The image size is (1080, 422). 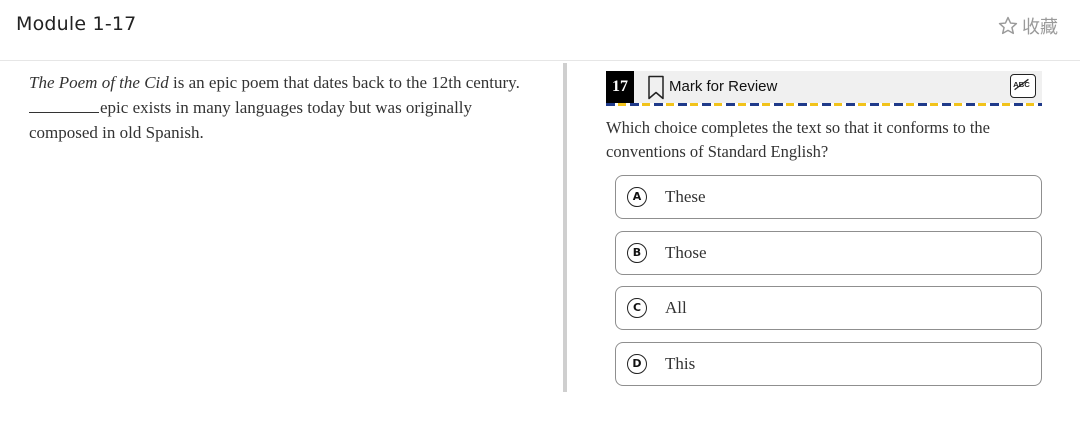 What do you see at coordinates (637, 364) in the screenshot?
I see `choice-letter-d: D` at bounding box center [637, 364].